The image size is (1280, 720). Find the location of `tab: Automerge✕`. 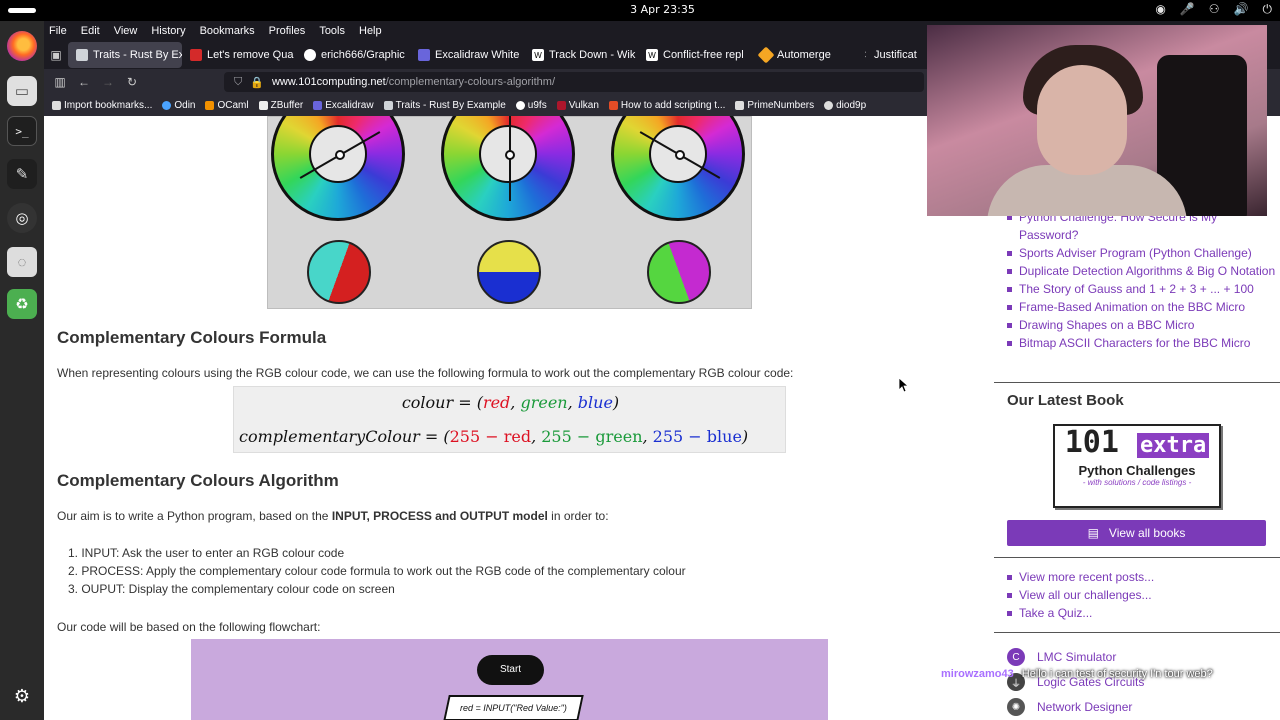

tab: Automerge✕ is located at coordinates (809, 55).